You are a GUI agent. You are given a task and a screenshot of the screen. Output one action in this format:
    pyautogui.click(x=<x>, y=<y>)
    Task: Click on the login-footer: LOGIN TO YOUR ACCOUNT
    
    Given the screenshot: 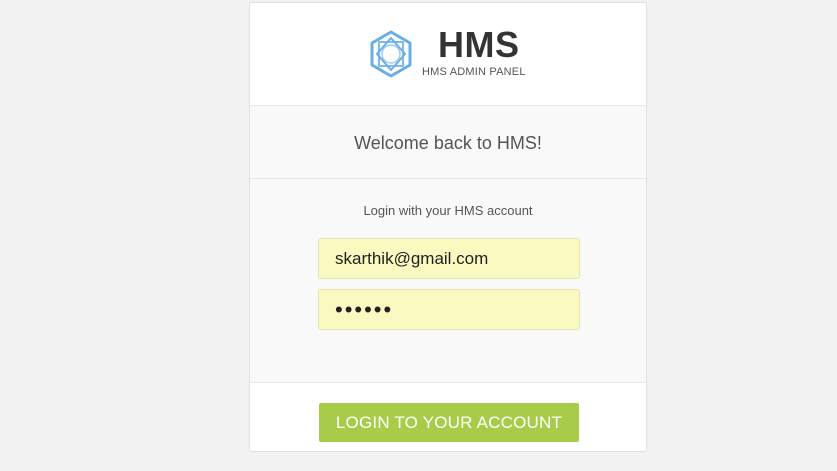 What is the action you would take?
    pyautogui.click(x=448, y=417)
    